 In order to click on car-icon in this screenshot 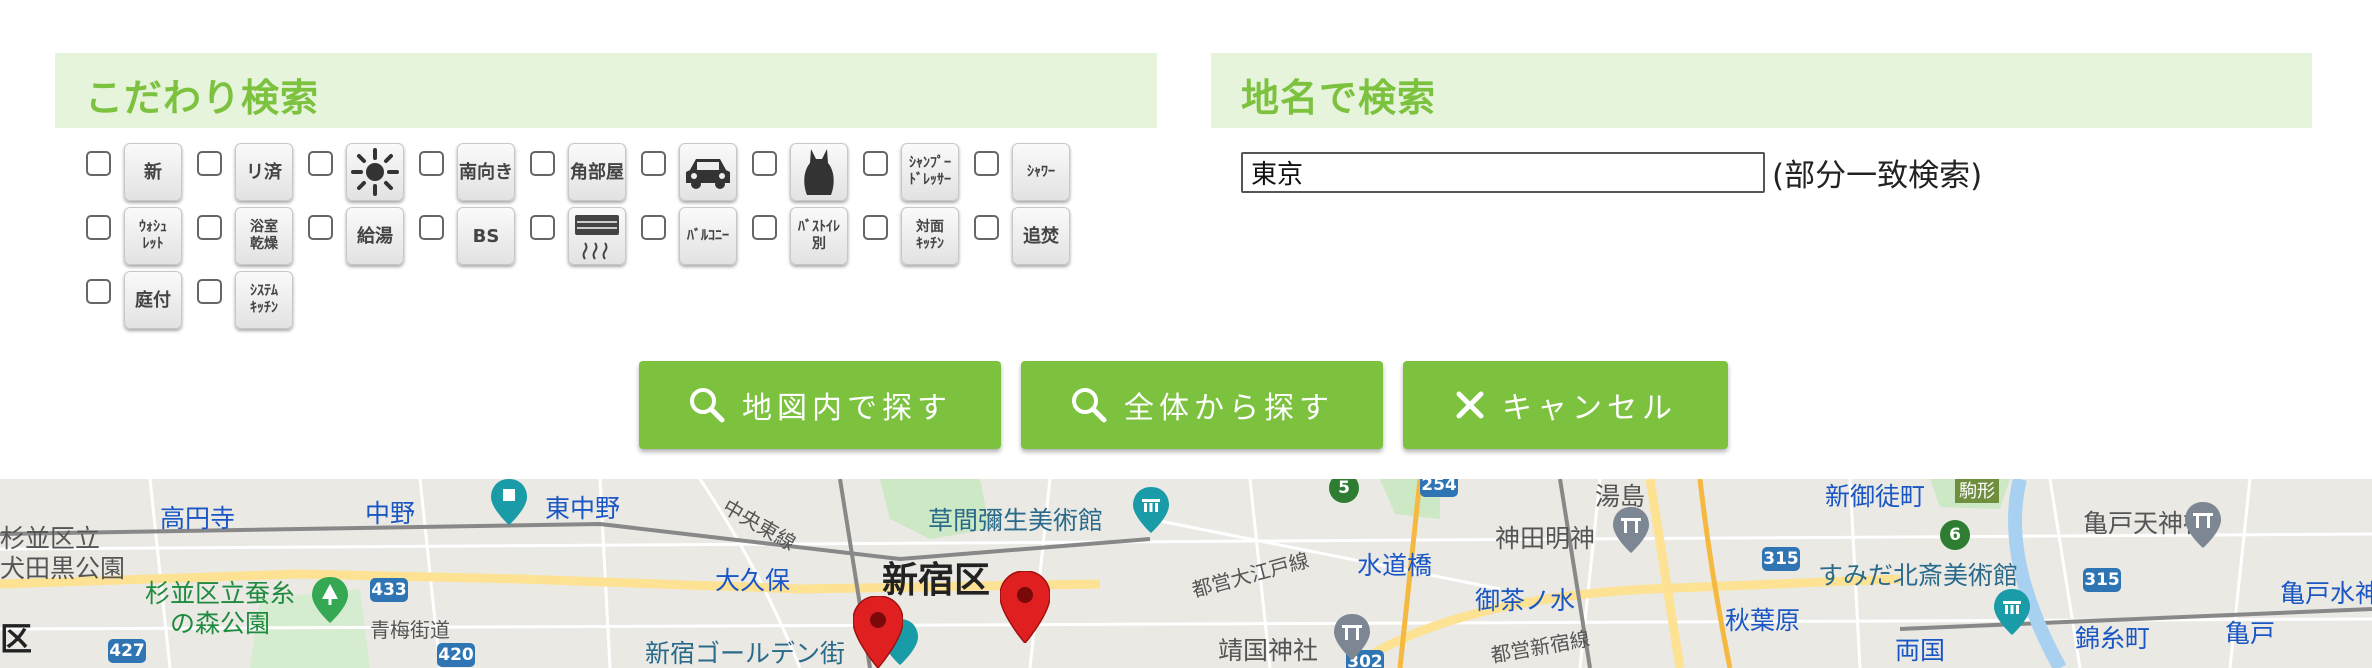, I will do `click(708, 172)`.